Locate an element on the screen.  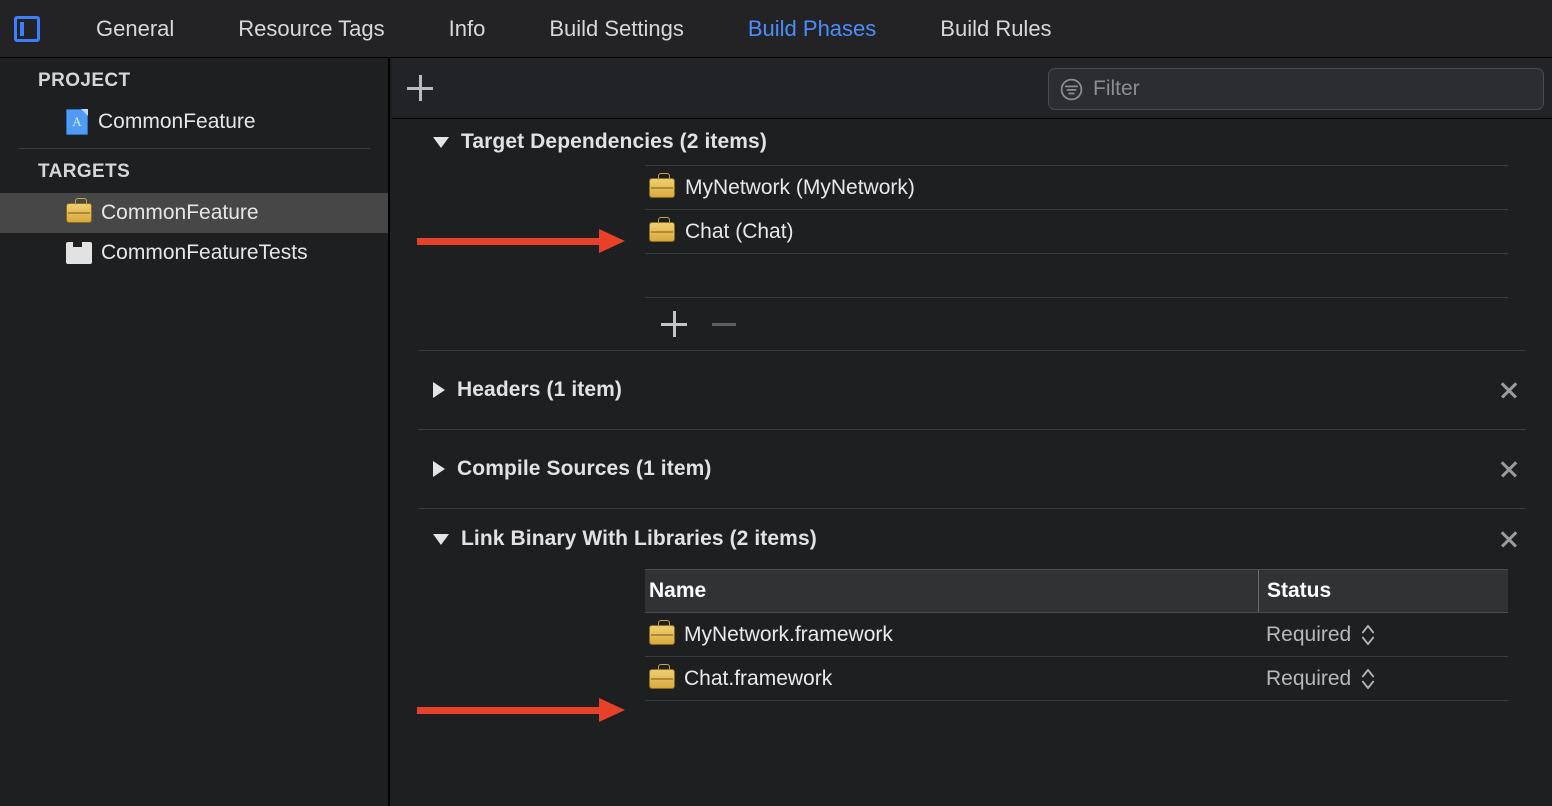
phase-title: Link Binary With Libraries (2 items) is located at coordinates (639, 538).